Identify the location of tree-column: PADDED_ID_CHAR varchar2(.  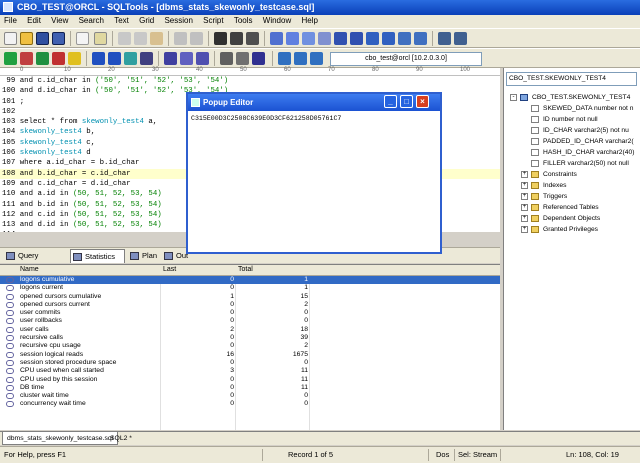
(573, 141).